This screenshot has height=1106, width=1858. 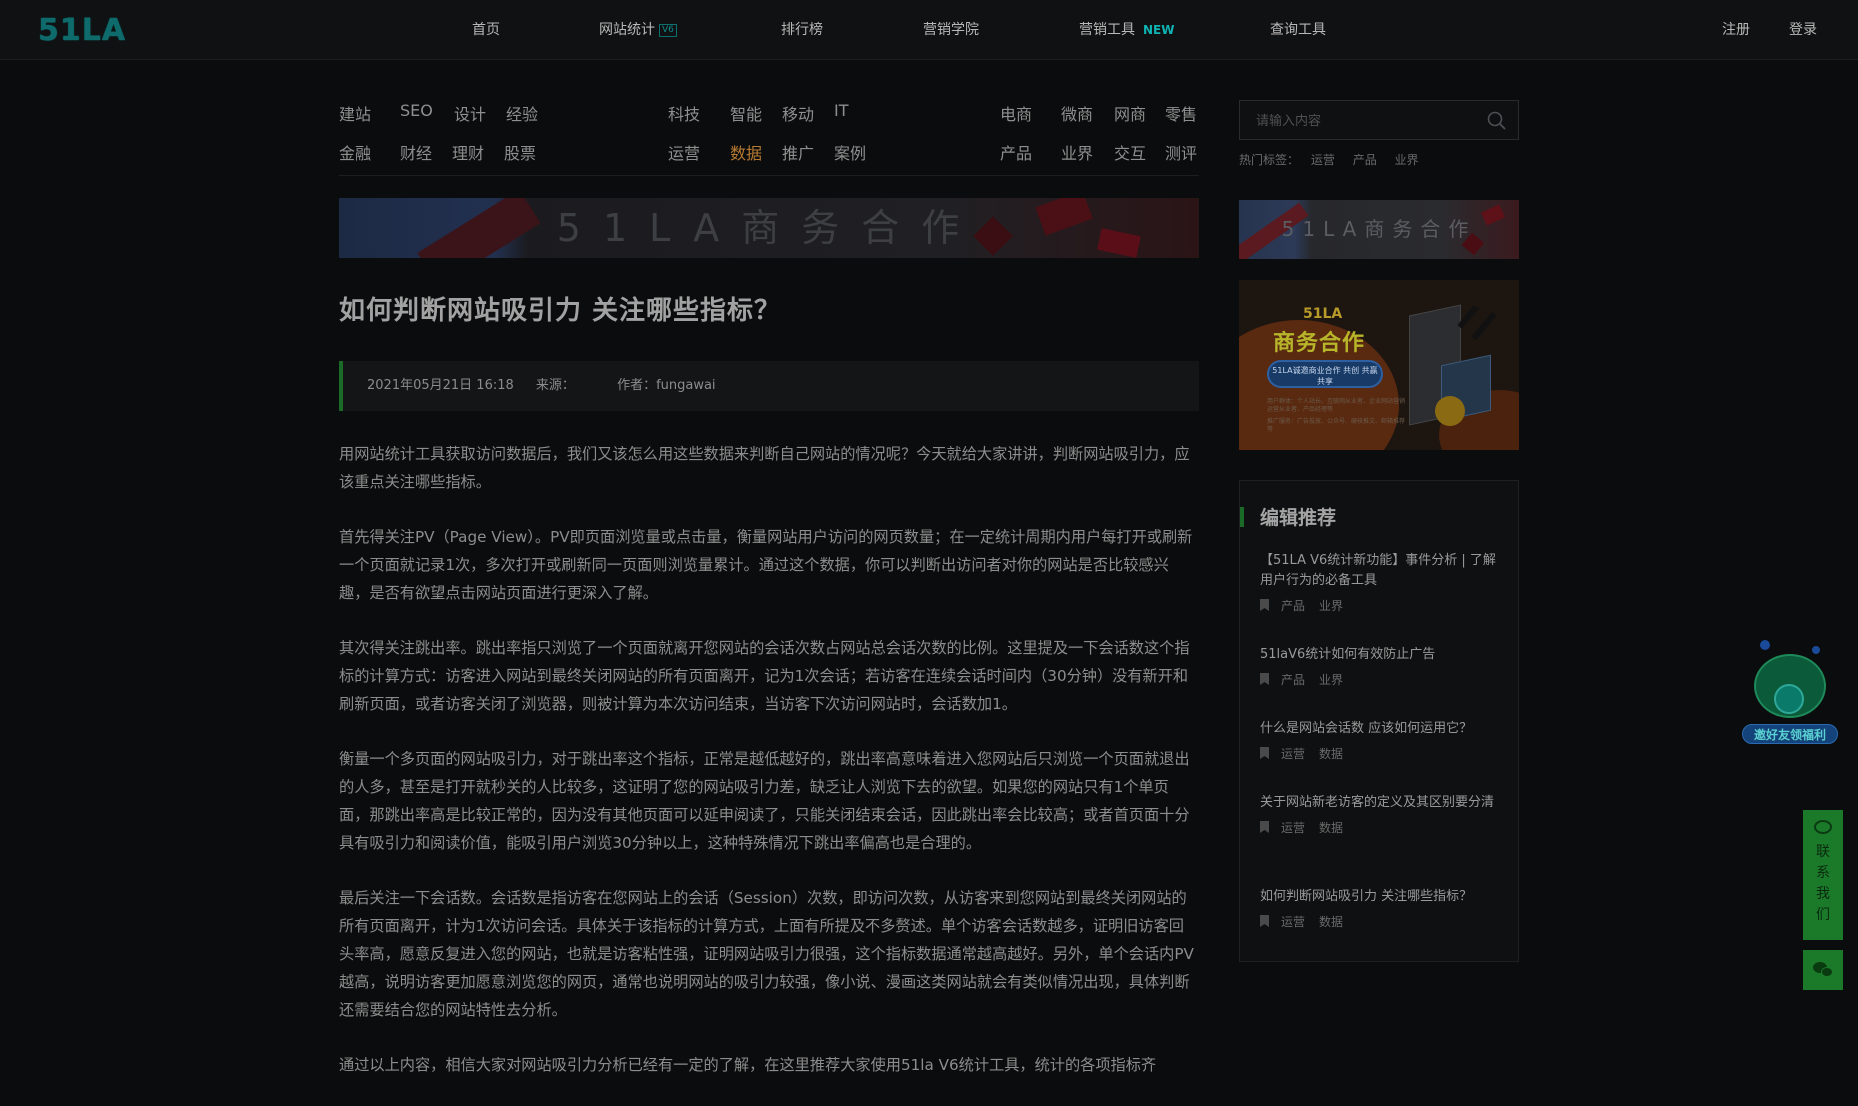 I want to click on v6-badge: V6, so click(x=668, y=30).